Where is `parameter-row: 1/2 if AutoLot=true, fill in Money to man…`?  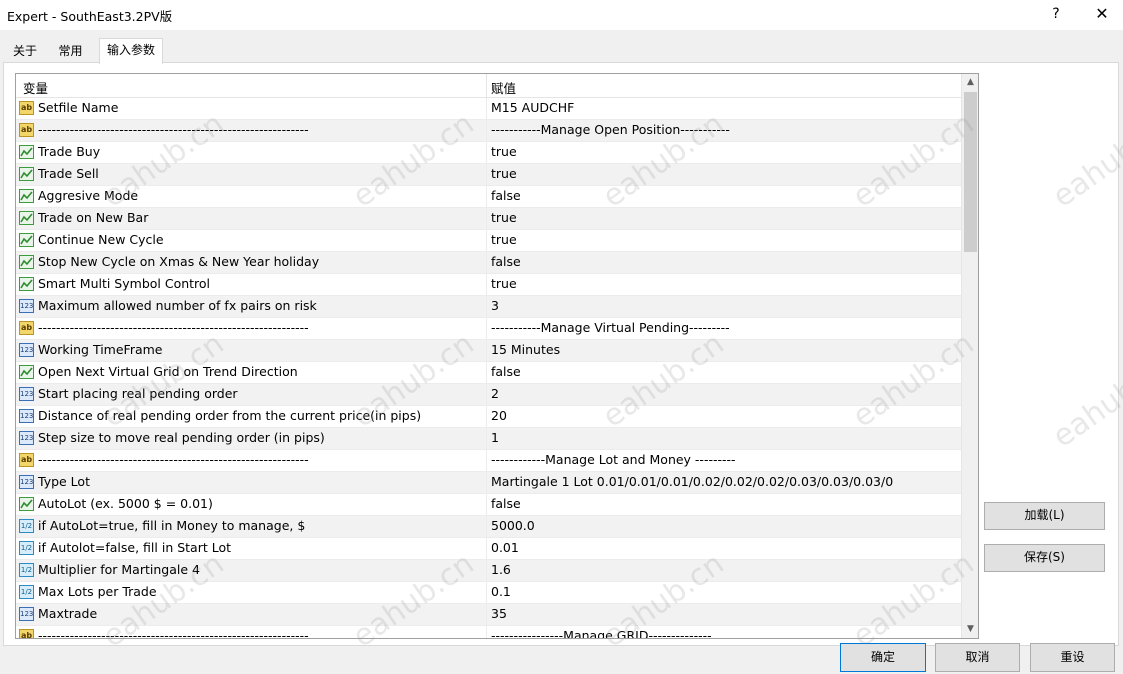
parameter-row: 1/2 if AutoLot=true, fill in Money to man… is located at coordinates (488, 527).